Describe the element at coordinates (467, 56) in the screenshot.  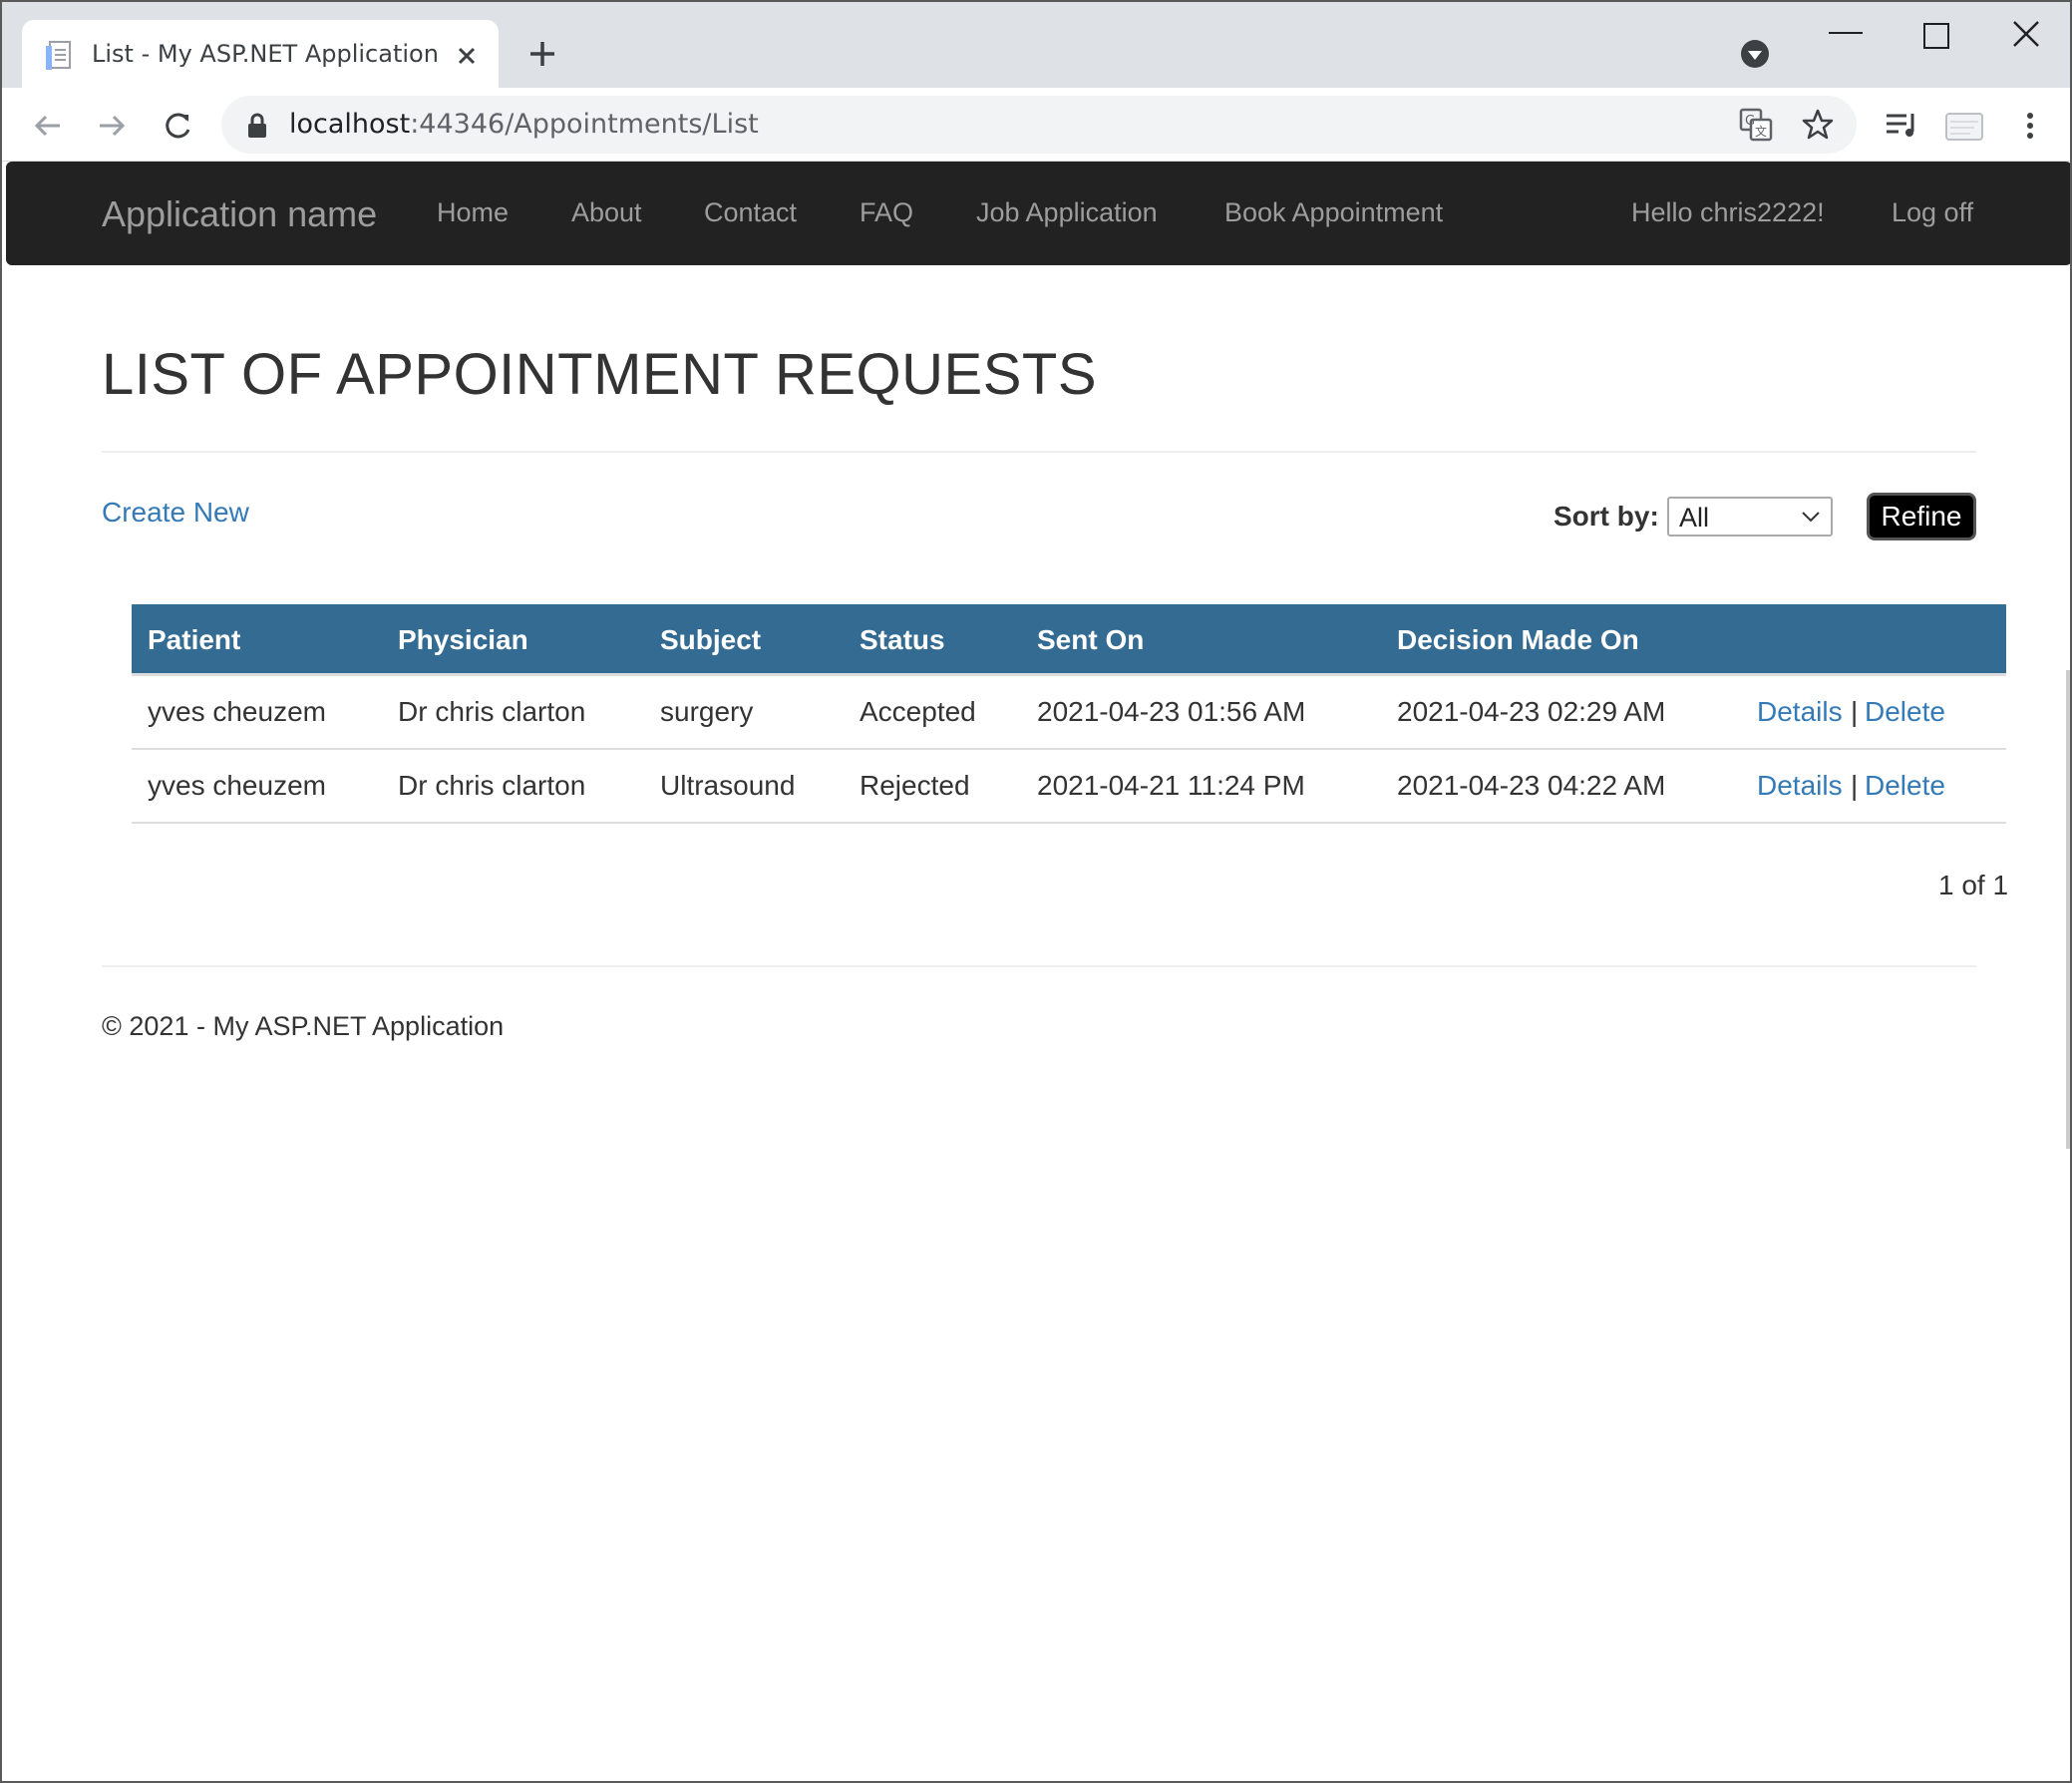
I see `close-tab-icon` at that location.